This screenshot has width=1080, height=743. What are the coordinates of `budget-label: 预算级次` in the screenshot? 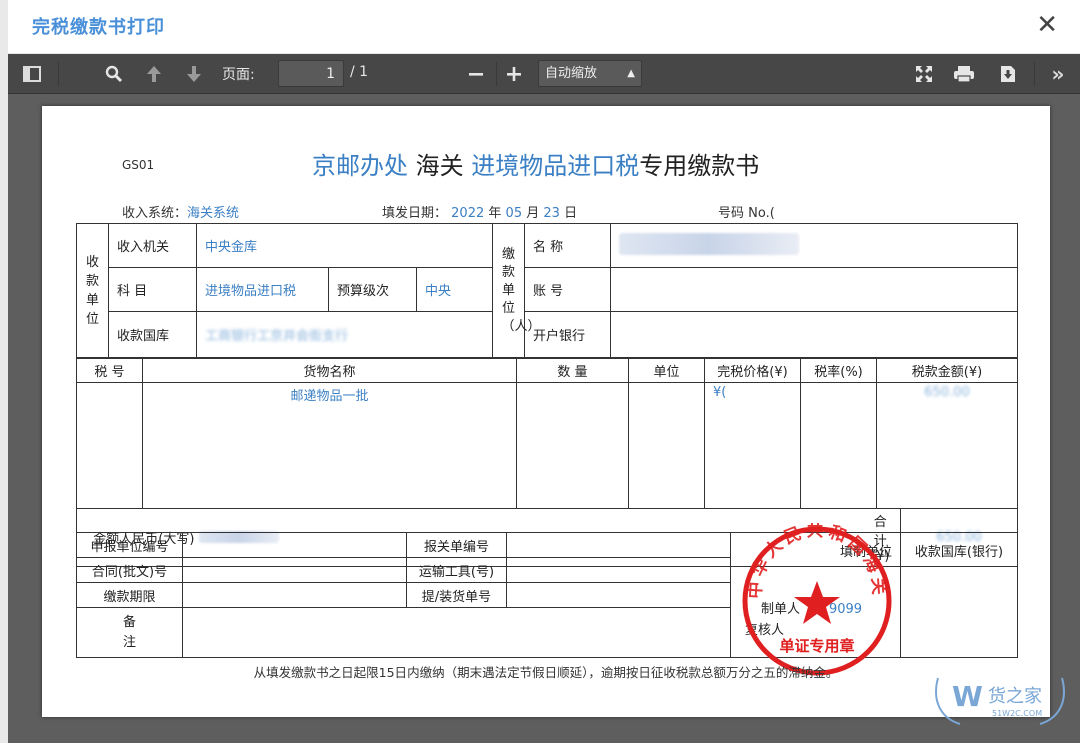 It's located at (372, 289).